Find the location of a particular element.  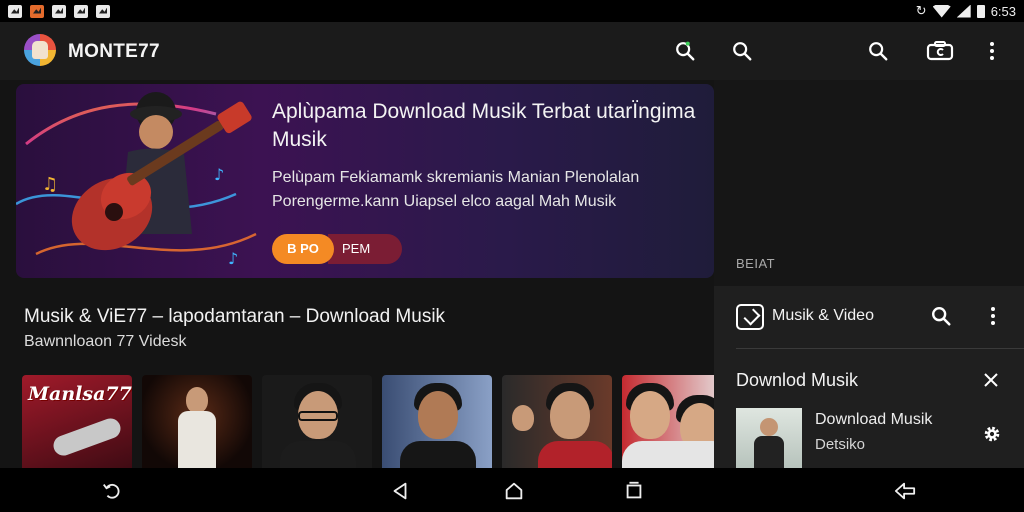

guitarist-illustration: ♫ ♪ ♪ is located at coordinates (136, 180).